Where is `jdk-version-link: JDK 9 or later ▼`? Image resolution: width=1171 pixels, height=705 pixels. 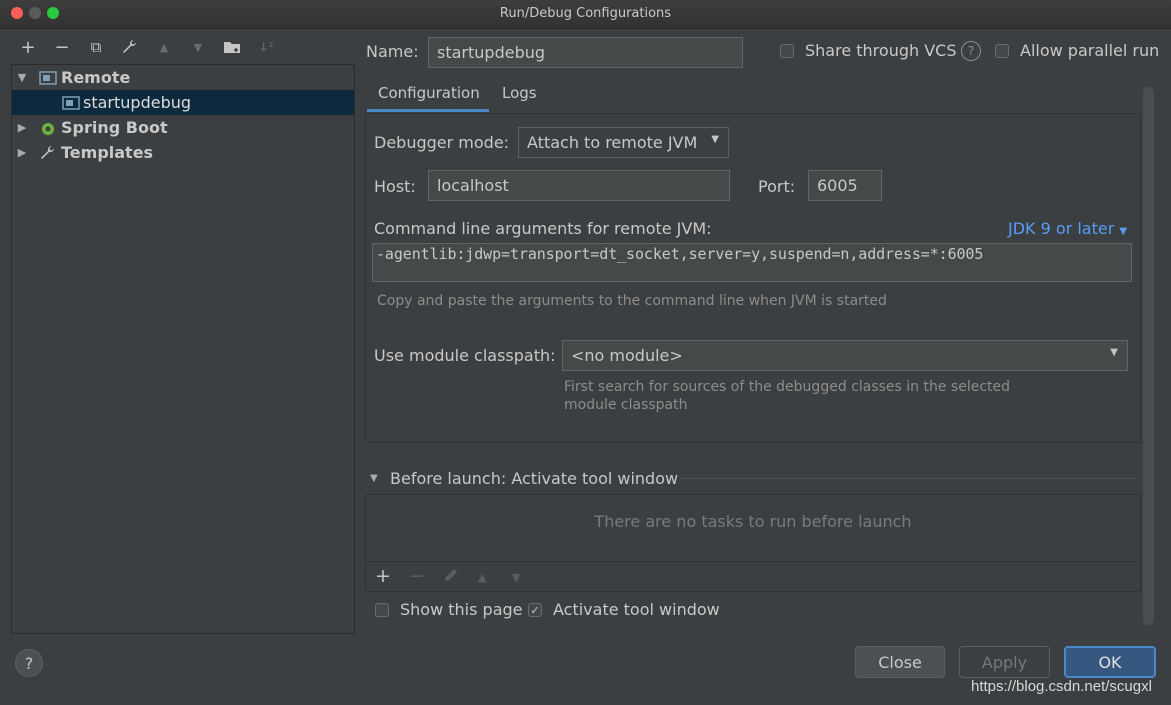 jdk-version-link: JDK 9 or later ▼ is located at coordinates (1067, 228).